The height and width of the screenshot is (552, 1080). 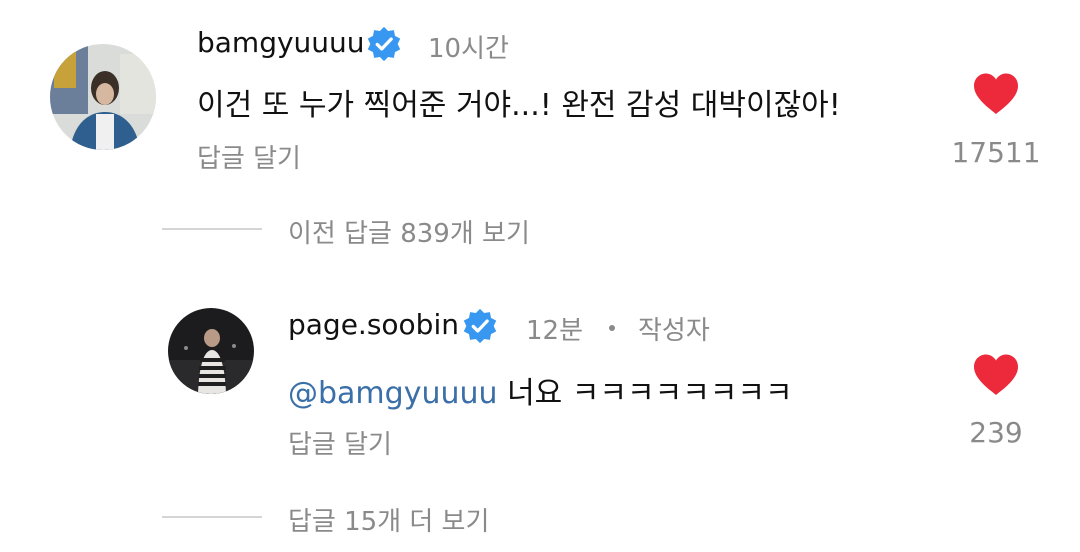 What do you see at coordinates (996, 432) in the screenshot?
I see `reply-like-count: 239` at bounding box center [996, 432].